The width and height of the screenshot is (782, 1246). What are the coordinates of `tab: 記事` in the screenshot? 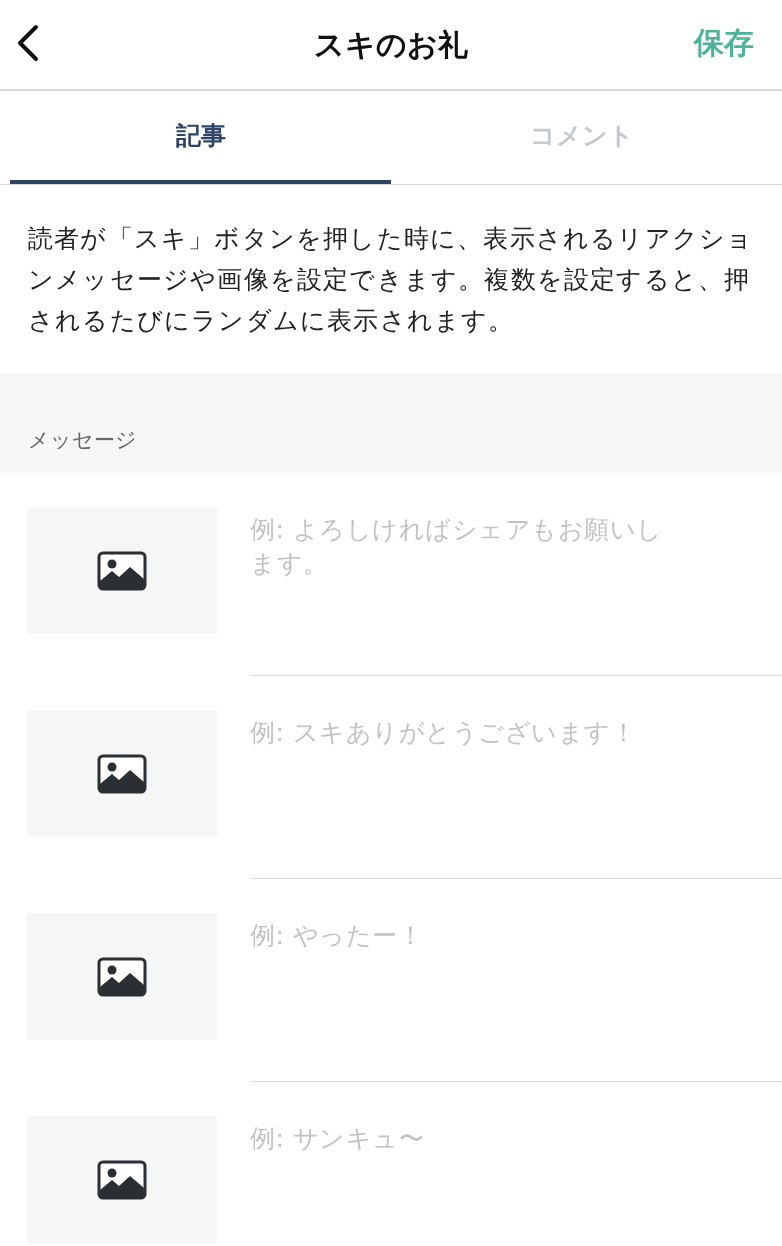 It's located at (200, 137).